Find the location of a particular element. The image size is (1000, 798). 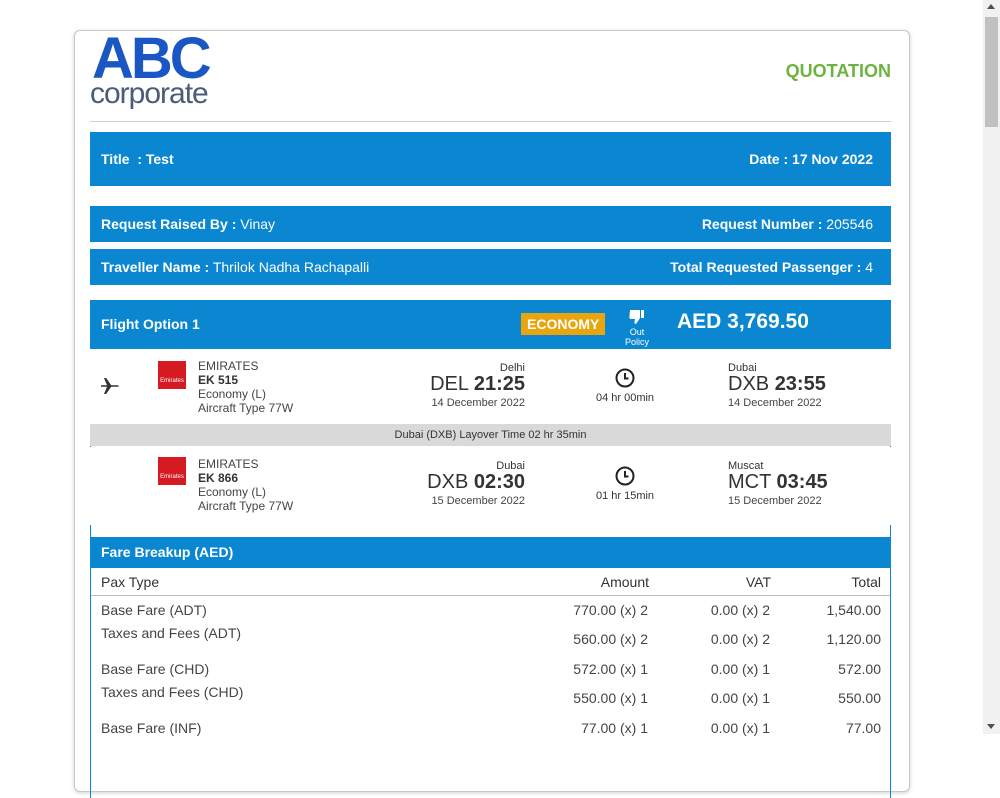

passenger-count-field: Total Requested Passenger : 4 is located at coordinates (771, 267).